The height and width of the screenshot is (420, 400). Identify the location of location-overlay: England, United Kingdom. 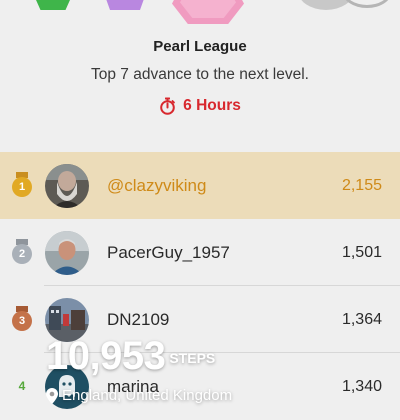
(139, 395).